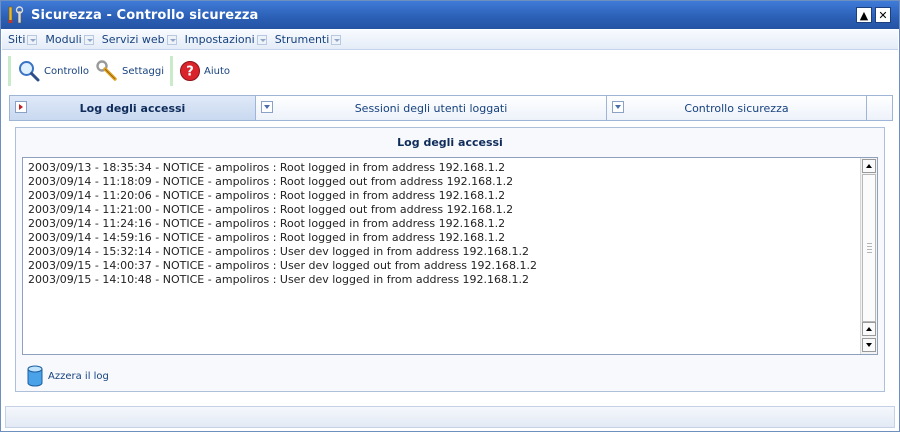 The image size is (900, 432). What do you see at coordinates (106, 70) in the screenshot?
I see `wrench-icon` at bounding box center [106, 70].